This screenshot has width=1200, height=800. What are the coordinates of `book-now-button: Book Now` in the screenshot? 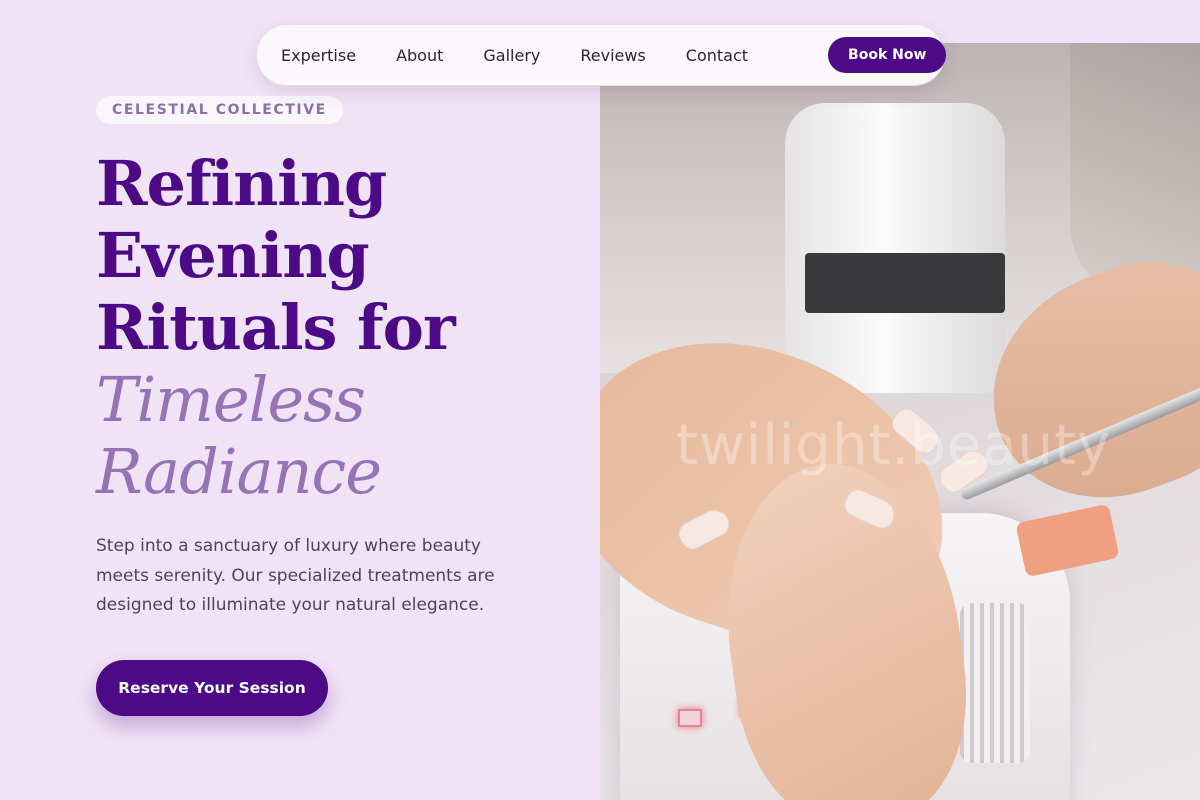 It's located at (887, 55).